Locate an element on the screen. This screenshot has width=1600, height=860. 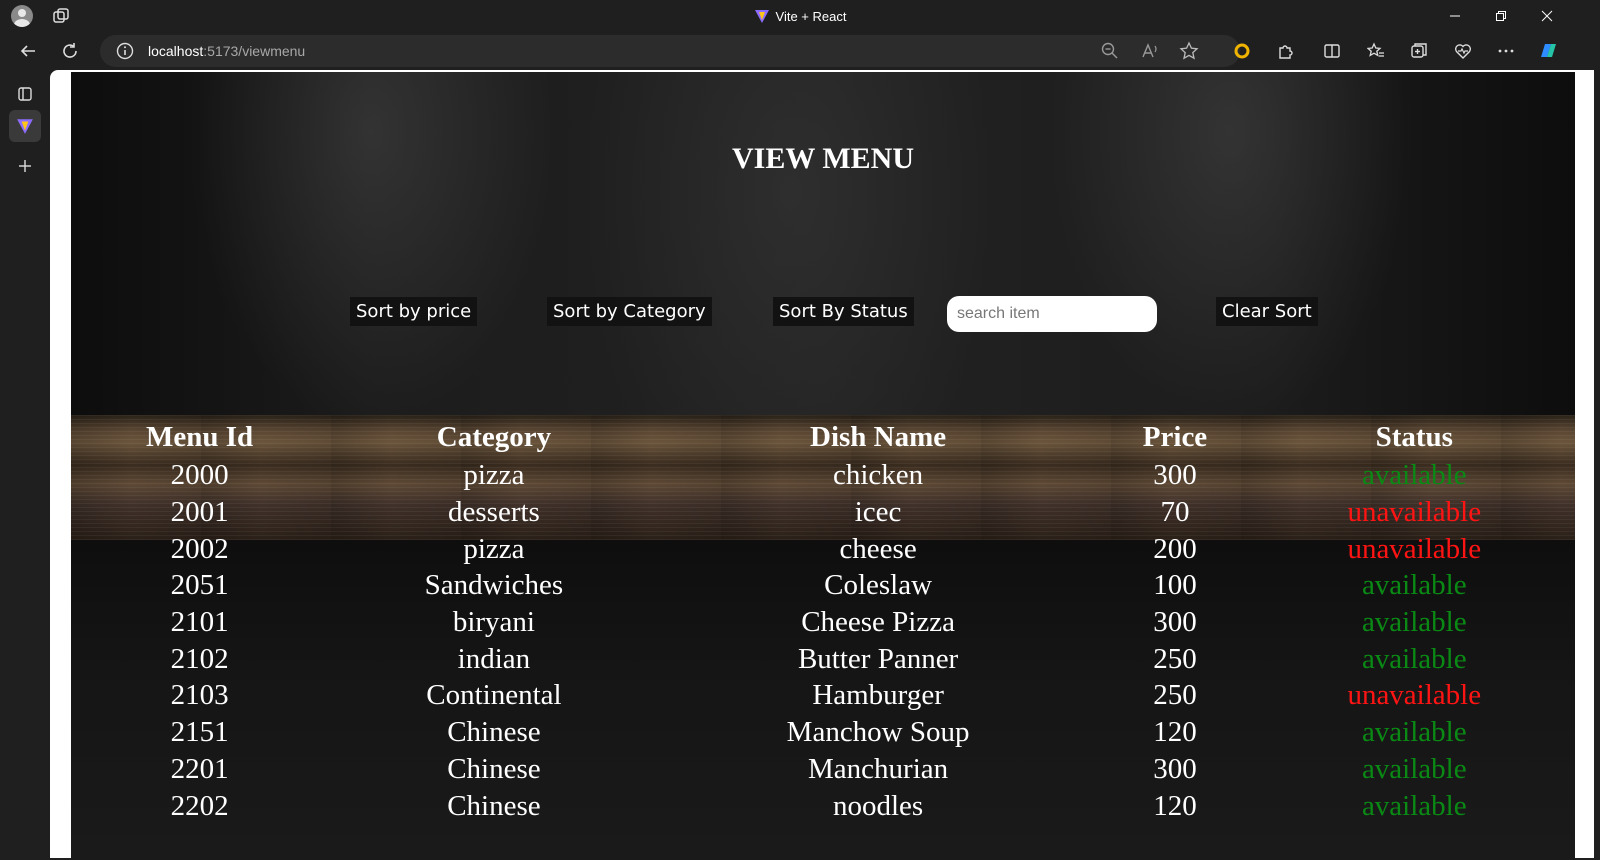
new-tab-plus-icon is located at coordinates (25, 166).